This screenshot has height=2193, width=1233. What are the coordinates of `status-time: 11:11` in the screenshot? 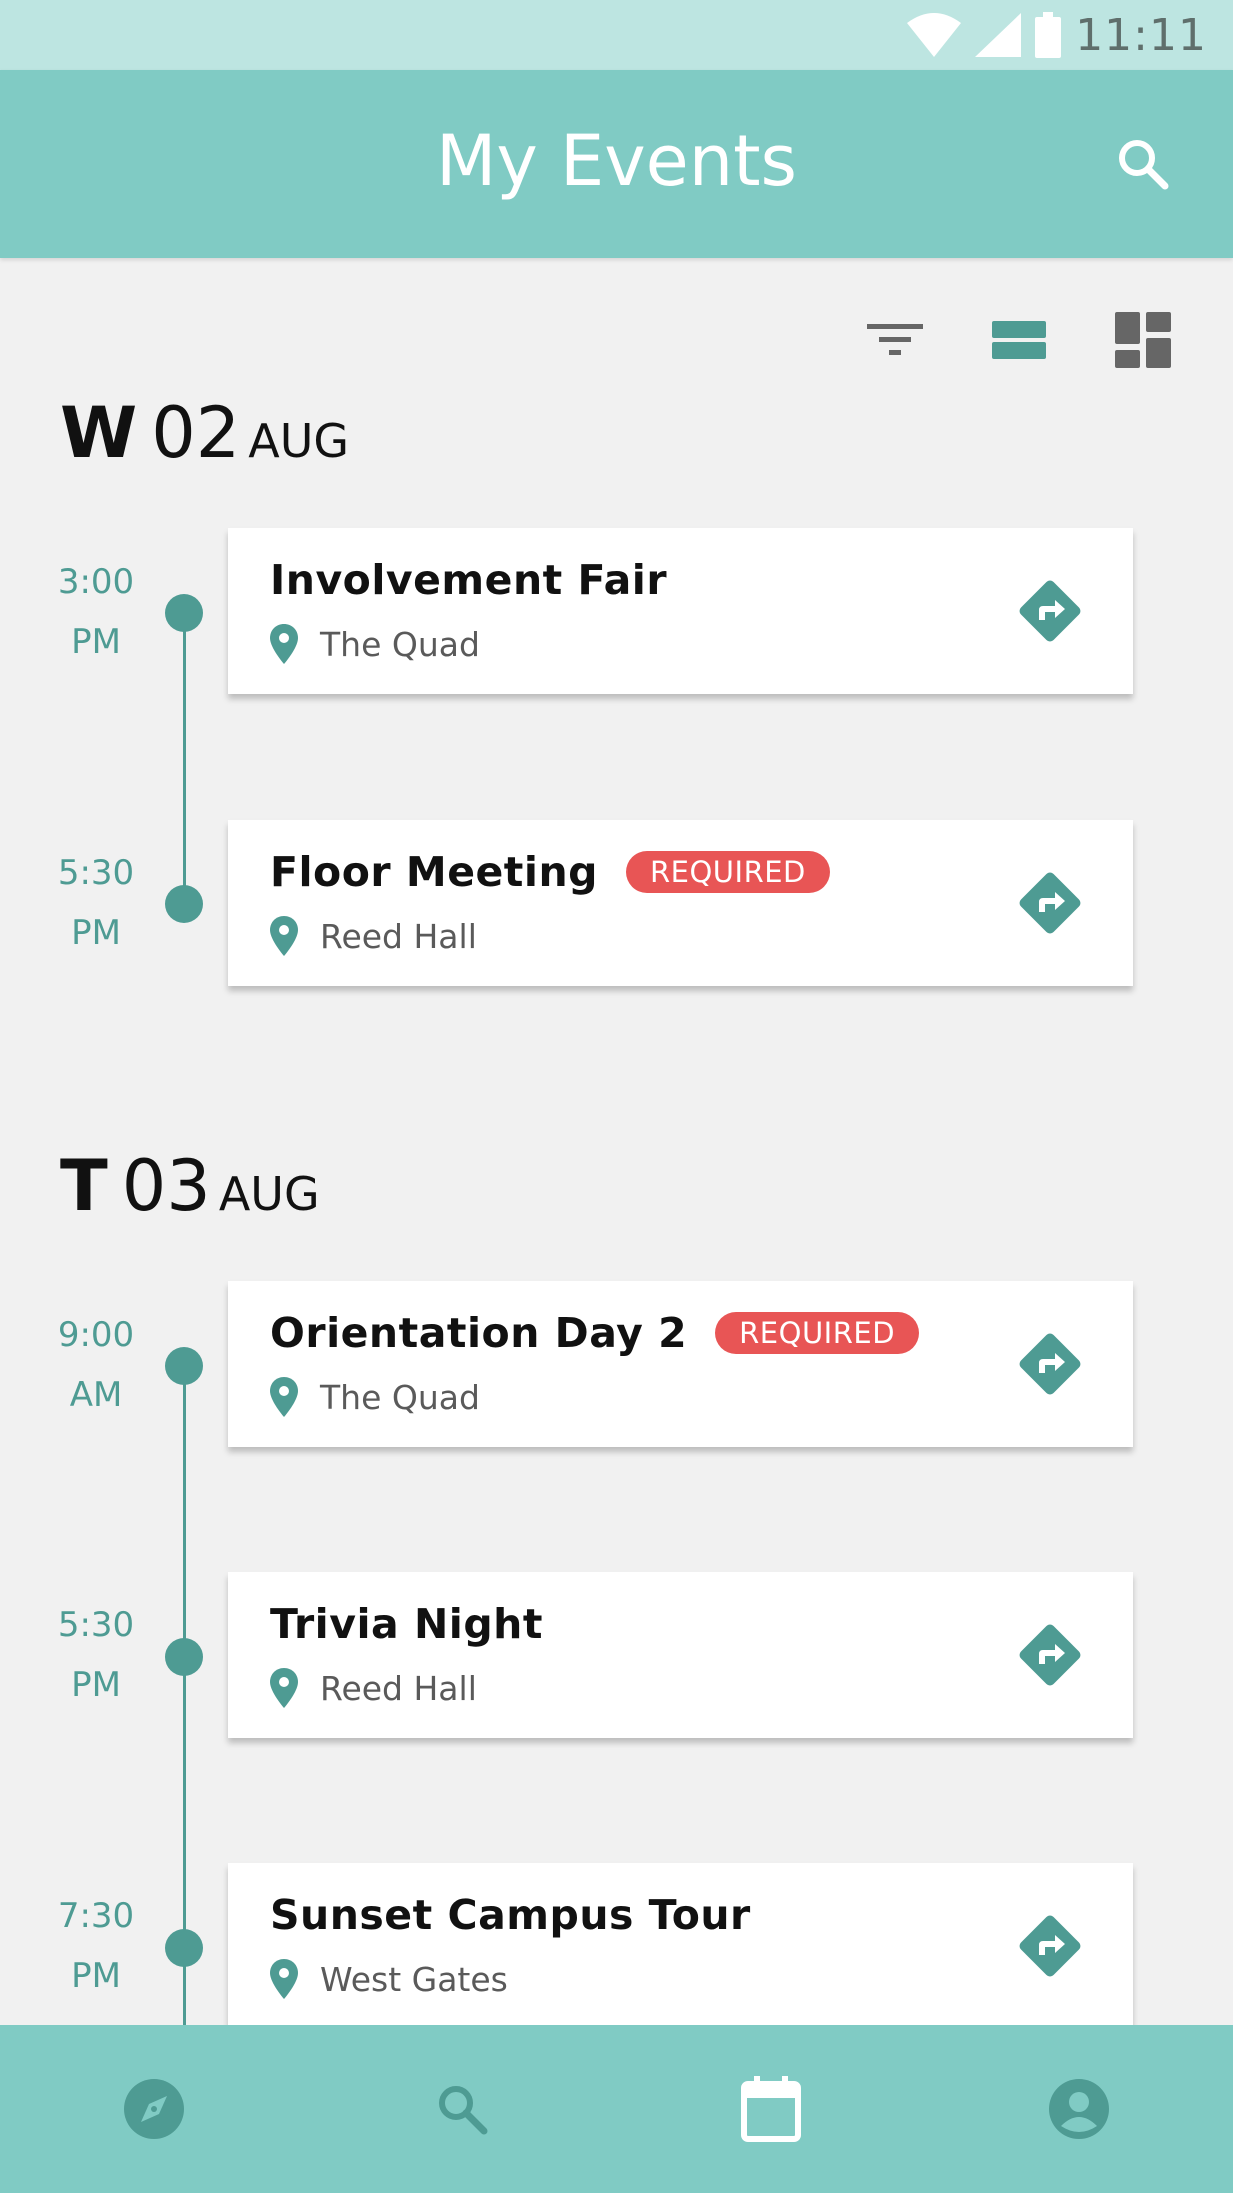 It's located at (1141, 35).